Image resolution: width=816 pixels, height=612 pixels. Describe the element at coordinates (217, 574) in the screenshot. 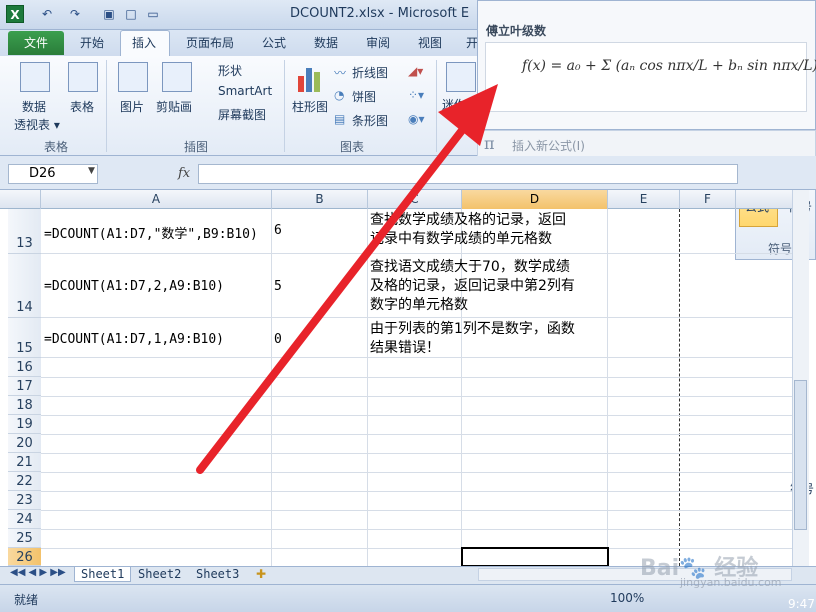

I see `sheet-tab-3: Sheet3` at that location.